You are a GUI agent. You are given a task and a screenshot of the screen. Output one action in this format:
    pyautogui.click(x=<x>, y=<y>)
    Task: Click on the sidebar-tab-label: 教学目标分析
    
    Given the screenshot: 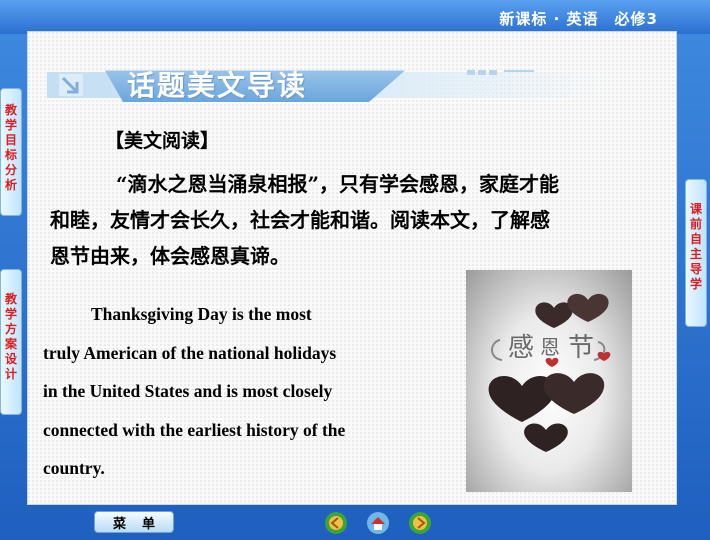 What is the action you would take?
    pyautogui.click(x=10, y=147)
    